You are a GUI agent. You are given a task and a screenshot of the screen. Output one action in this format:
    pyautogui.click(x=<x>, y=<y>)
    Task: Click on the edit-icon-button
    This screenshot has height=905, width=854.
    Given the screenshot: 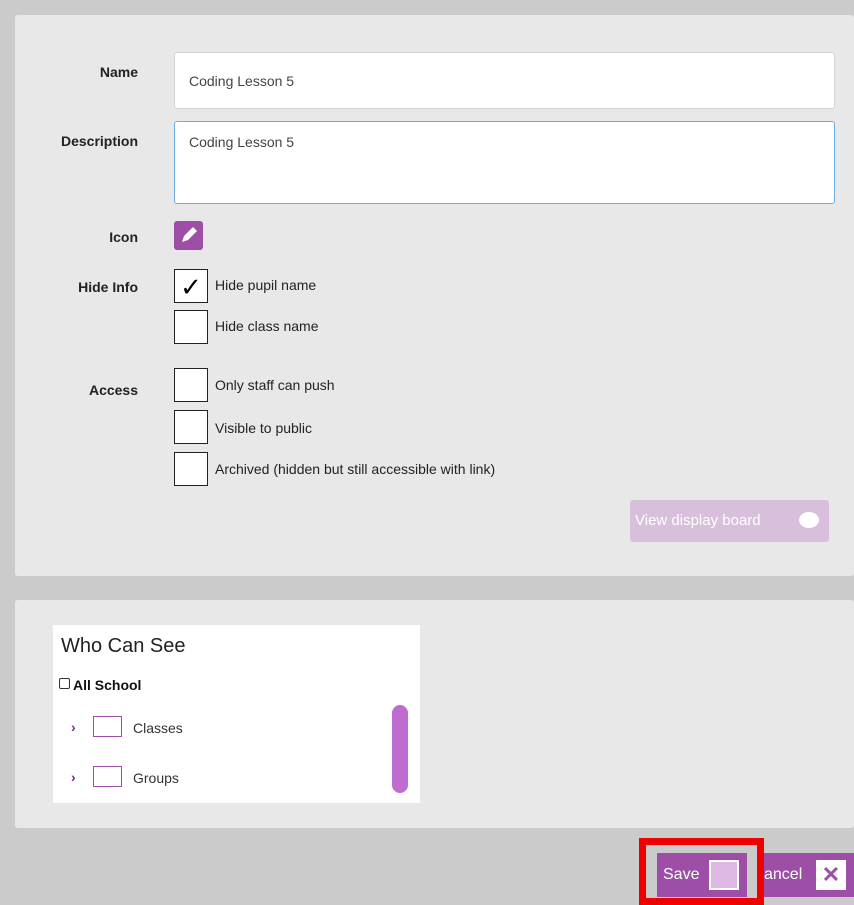 What is the action you would take?
    pyautogui.click(x=188, y=235)
    